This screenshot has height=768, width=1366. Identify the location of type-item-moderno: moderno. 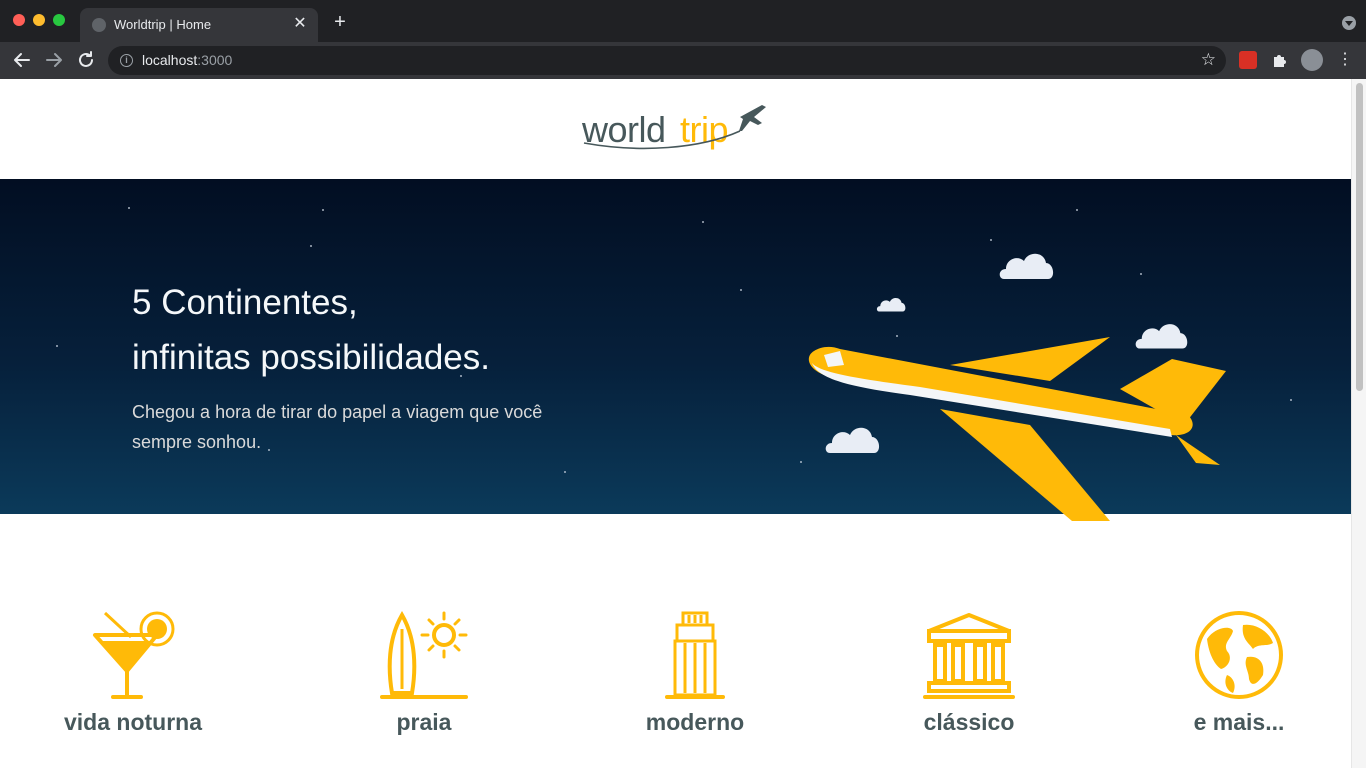
(695, 672).